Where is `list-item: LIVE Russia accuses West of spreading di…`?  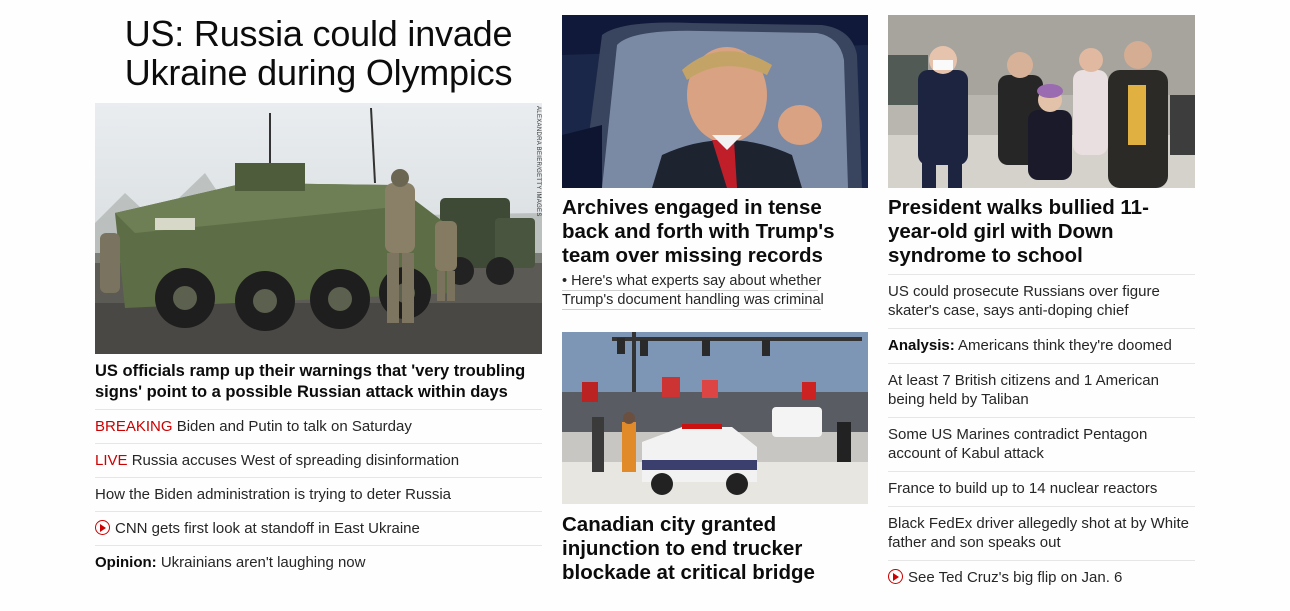
list-item: LIVE Russia accuses West of spreading di… is located at coordinates (318, 460).